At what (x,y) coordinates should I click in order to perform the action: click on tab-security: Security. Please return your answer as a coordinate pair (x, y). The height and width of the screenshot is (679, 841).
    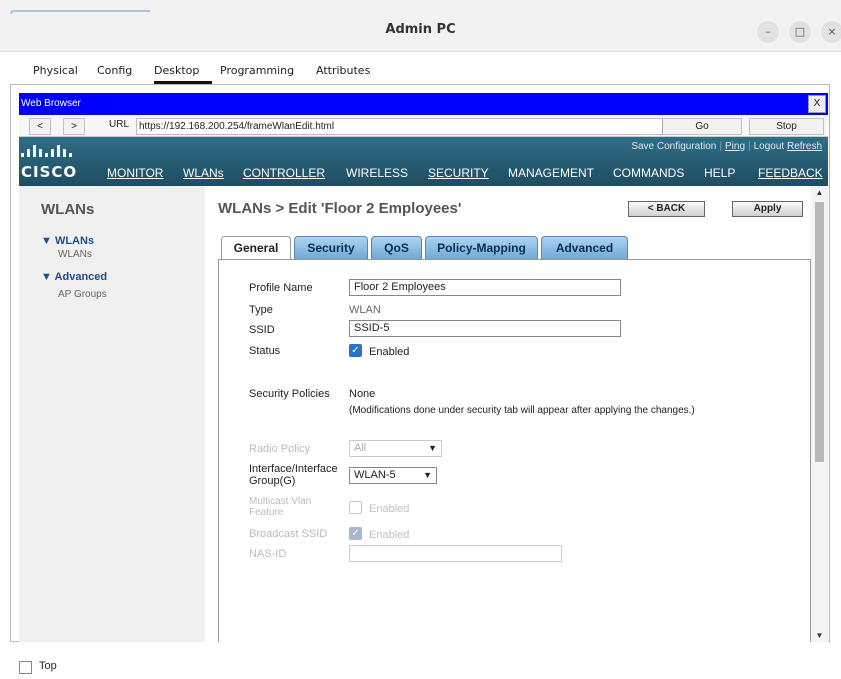
    Looking at the image, I should click on (331, 248).